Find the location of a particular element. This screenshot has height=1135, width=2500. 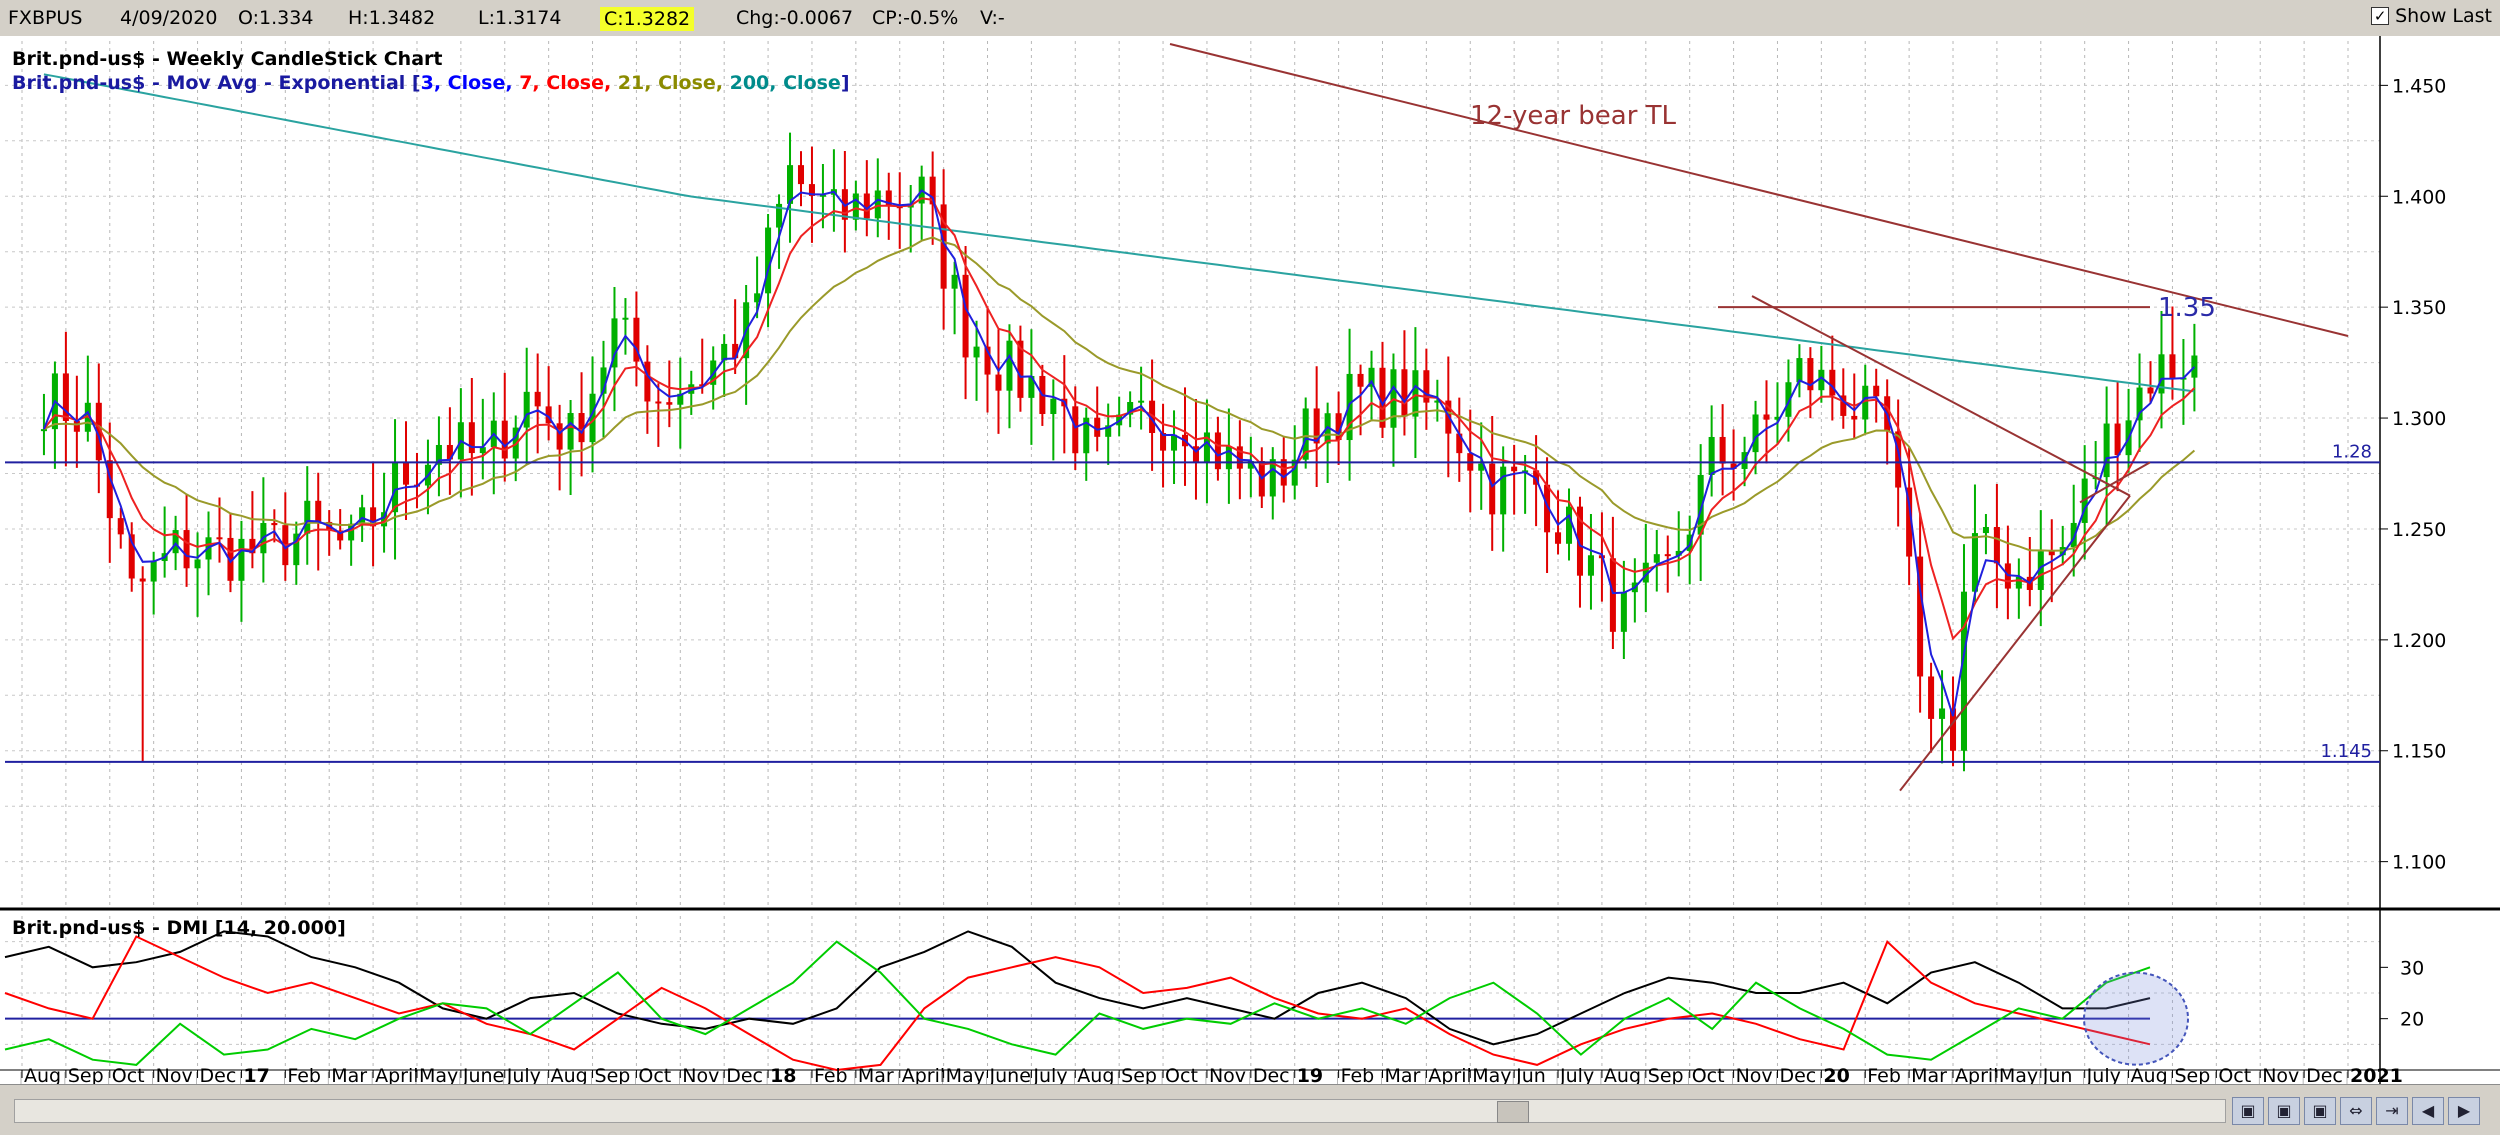

horizontal-scrollbar is located at coordinates (1120, 1111).